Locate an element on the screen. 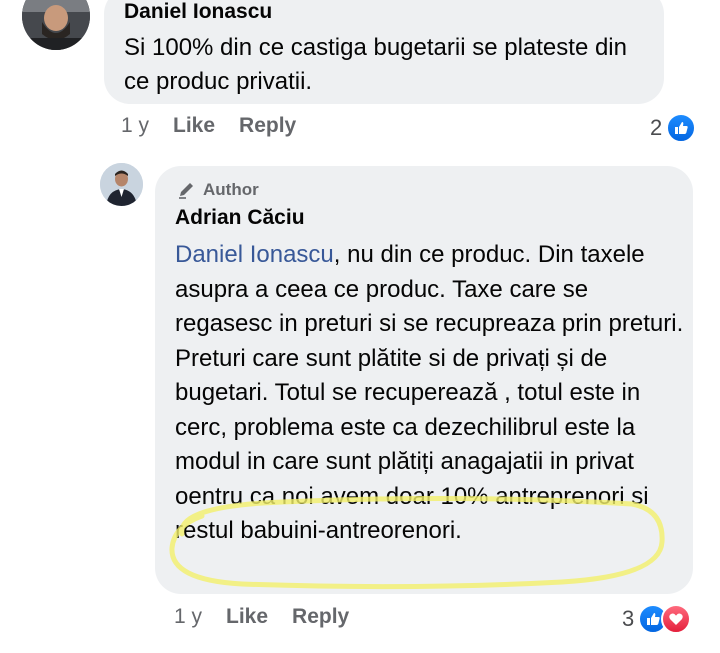  author-badge-label: Author is located at coordinates (231, 189).